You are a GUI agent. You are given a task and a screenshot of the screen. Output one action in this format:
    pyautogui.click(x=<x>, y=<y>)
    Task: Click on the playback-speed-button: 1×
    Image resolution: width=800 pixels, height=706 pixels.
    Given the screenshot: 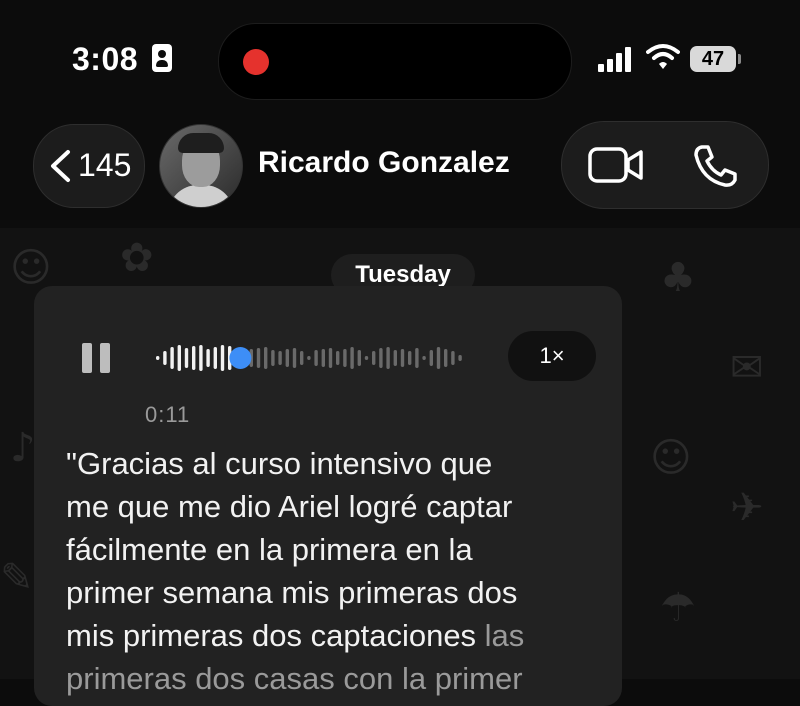 What is the action you would take?
    pyautogui.click(x=552, y=356)
    